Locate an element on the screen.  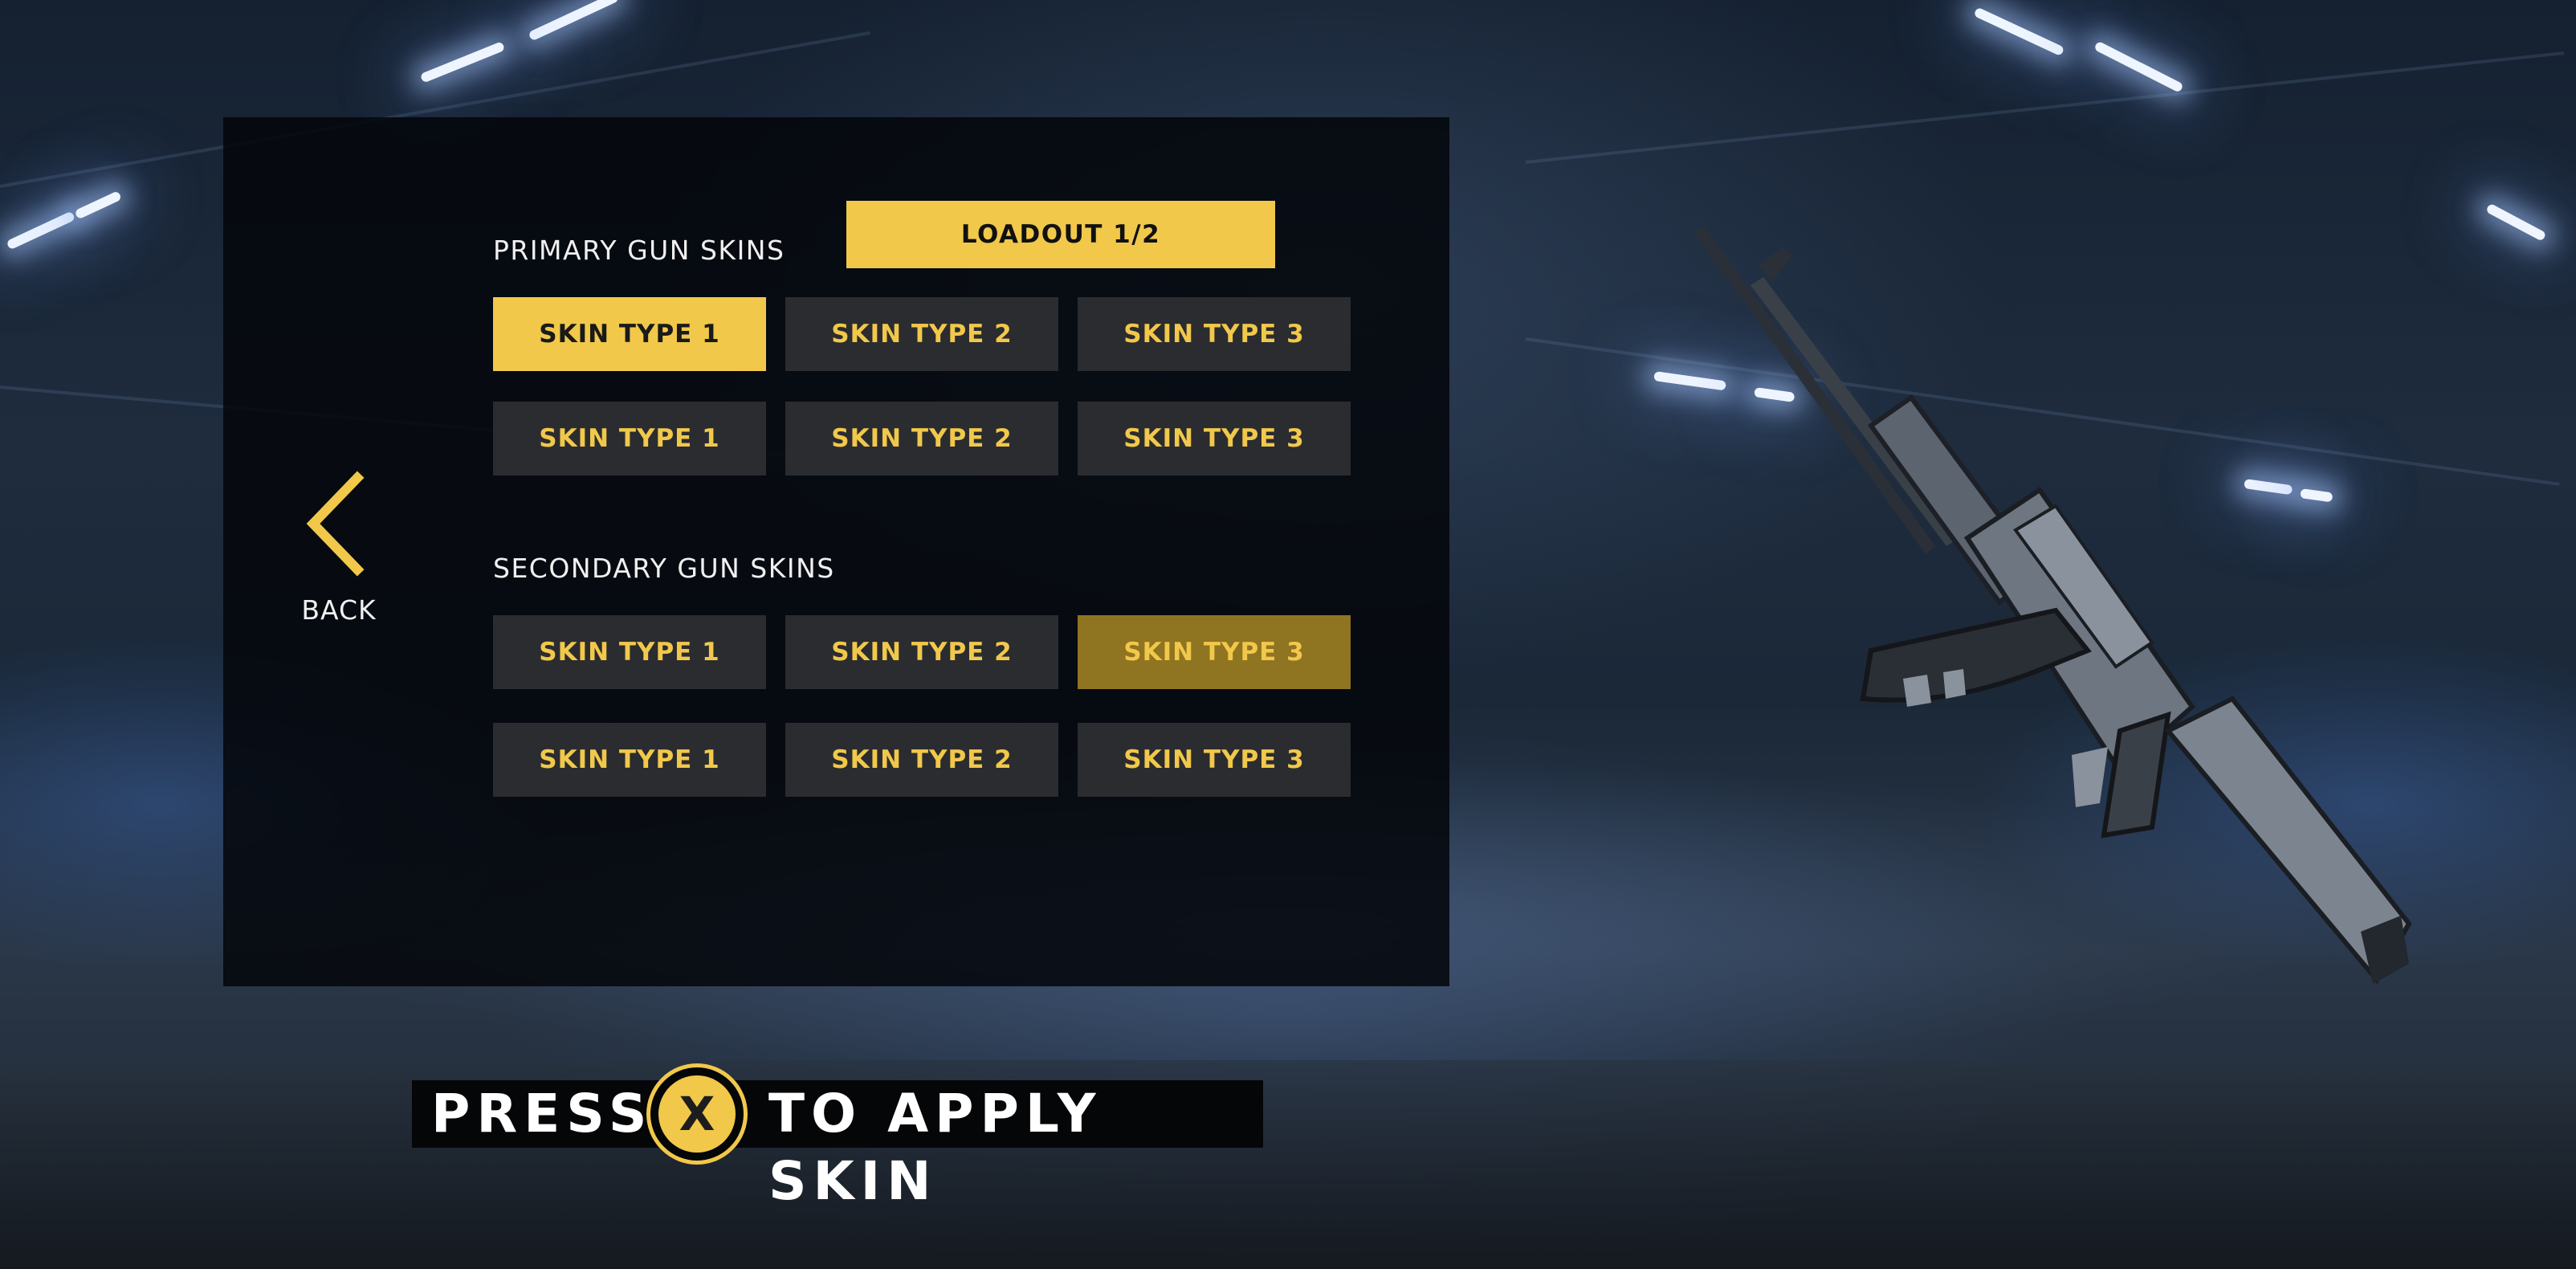
prompt-press-text: PRESS is located at coordinates (542, 1114).